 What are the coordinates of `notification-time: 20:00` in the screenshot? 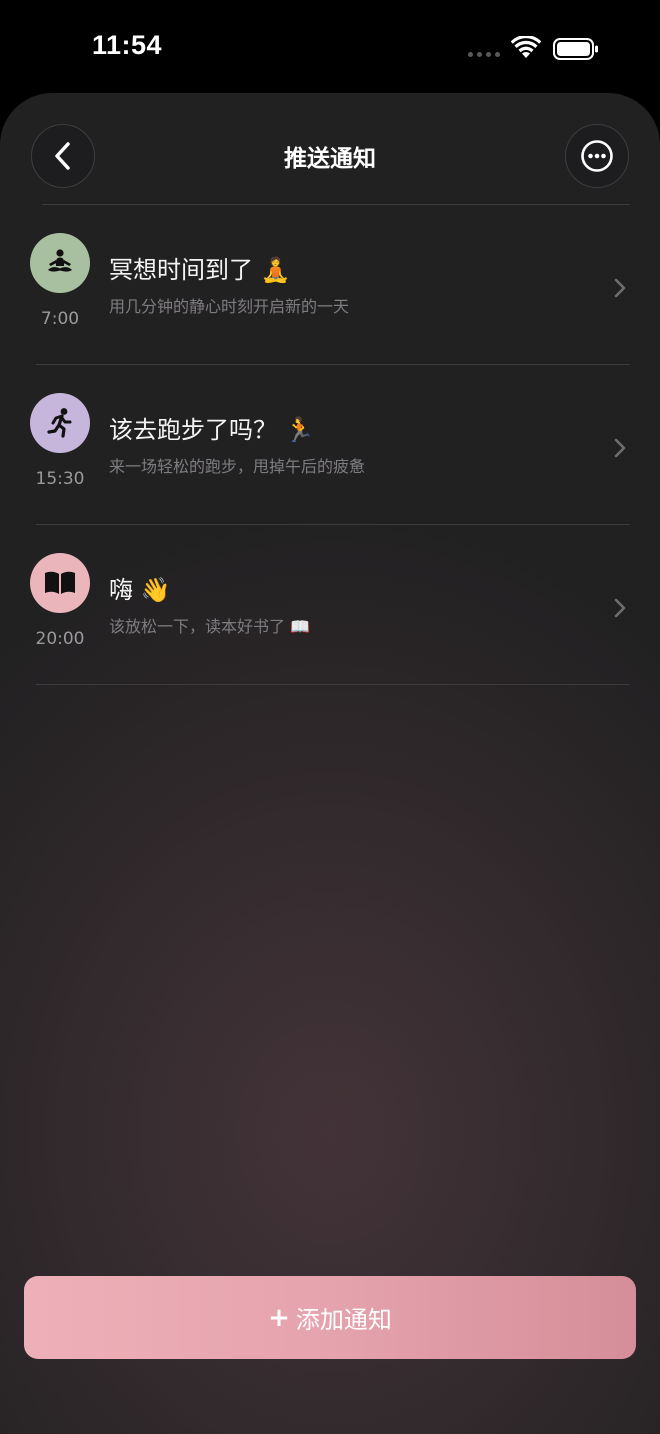 It's located at (60, 639).